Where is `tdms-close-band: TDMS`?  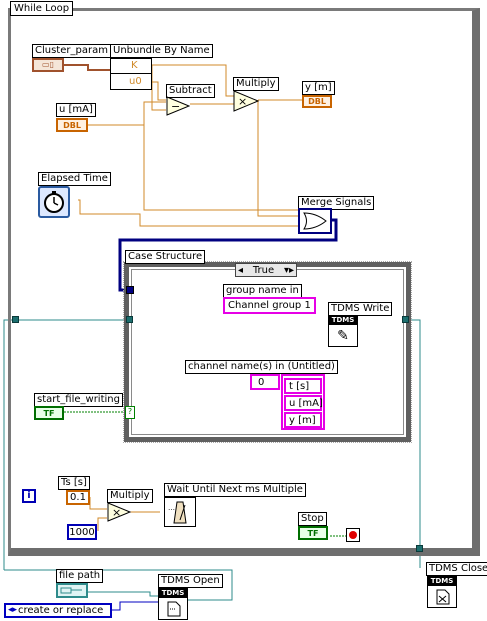
tdms-close-band: TDMS is located at coordinates (442, 581).